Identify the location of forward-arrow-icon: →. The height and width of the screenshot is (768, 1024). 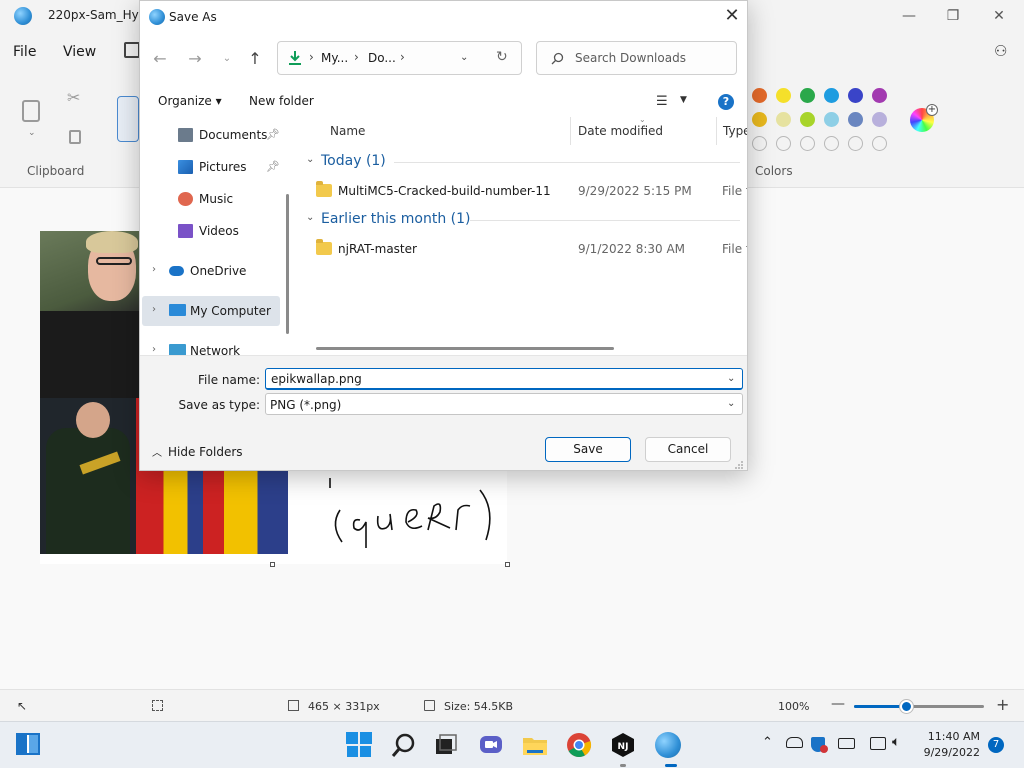
(195, 59).